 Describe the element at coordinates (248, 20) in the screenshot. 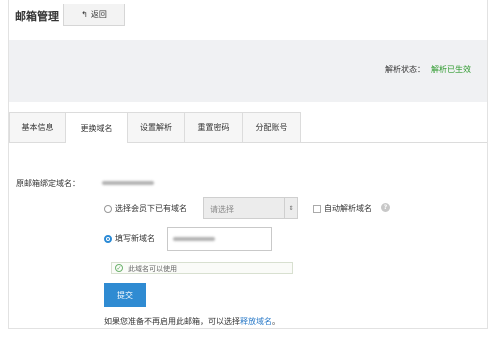

I see `top-bar: 邮箱管理 ↰ 返回` at that location.